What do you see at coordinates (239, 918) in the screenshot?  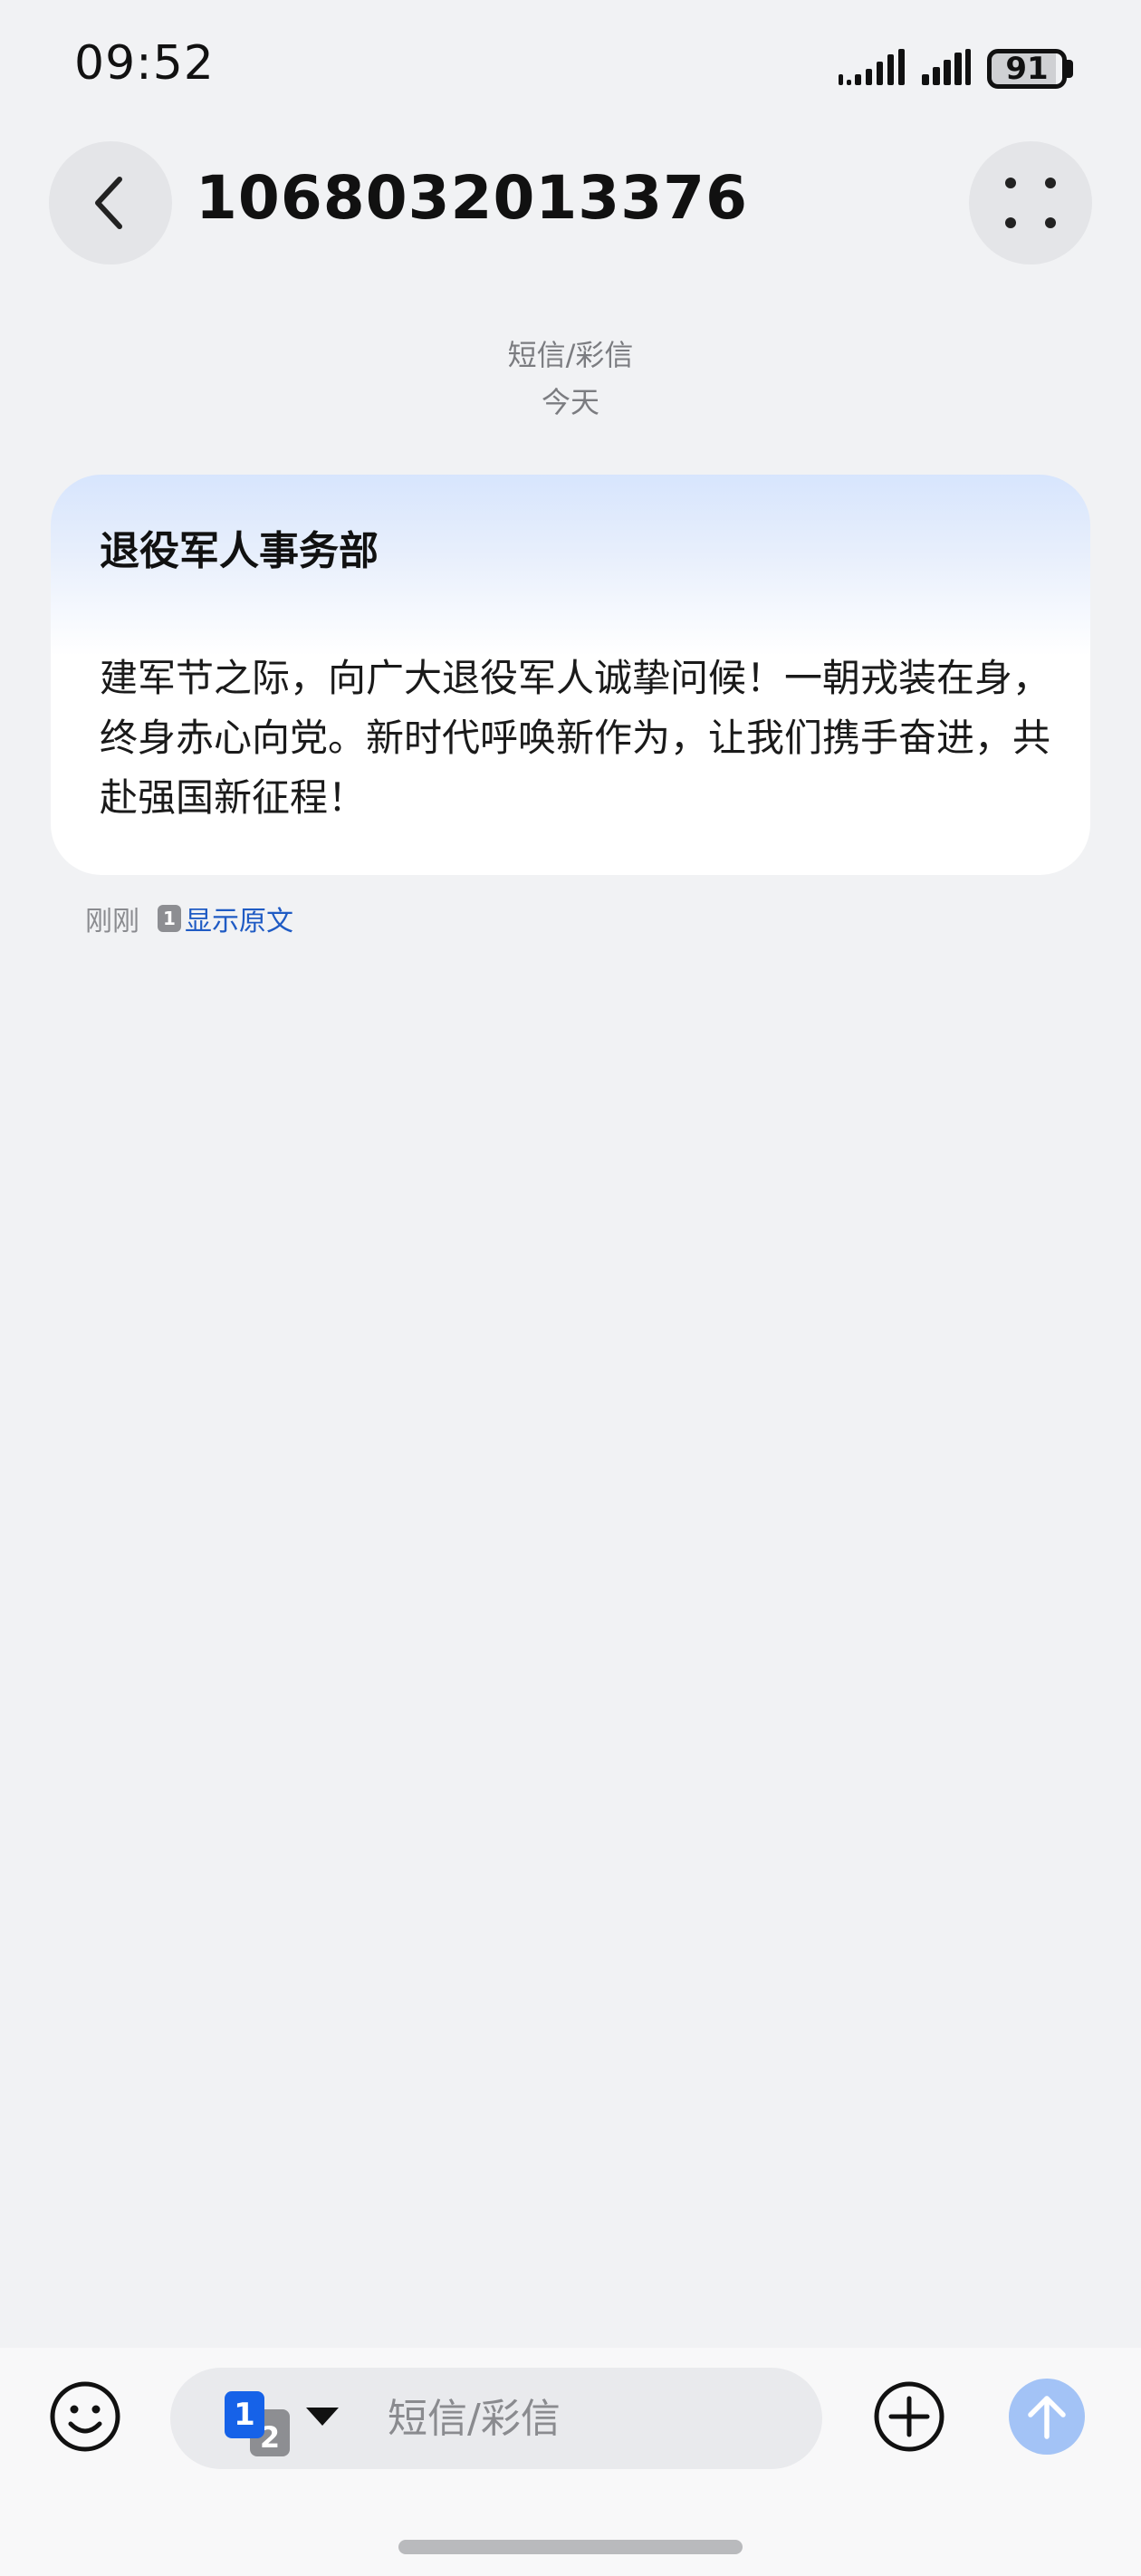 I see `show-original-link: 显示原文` at bounding box center [239, 918].